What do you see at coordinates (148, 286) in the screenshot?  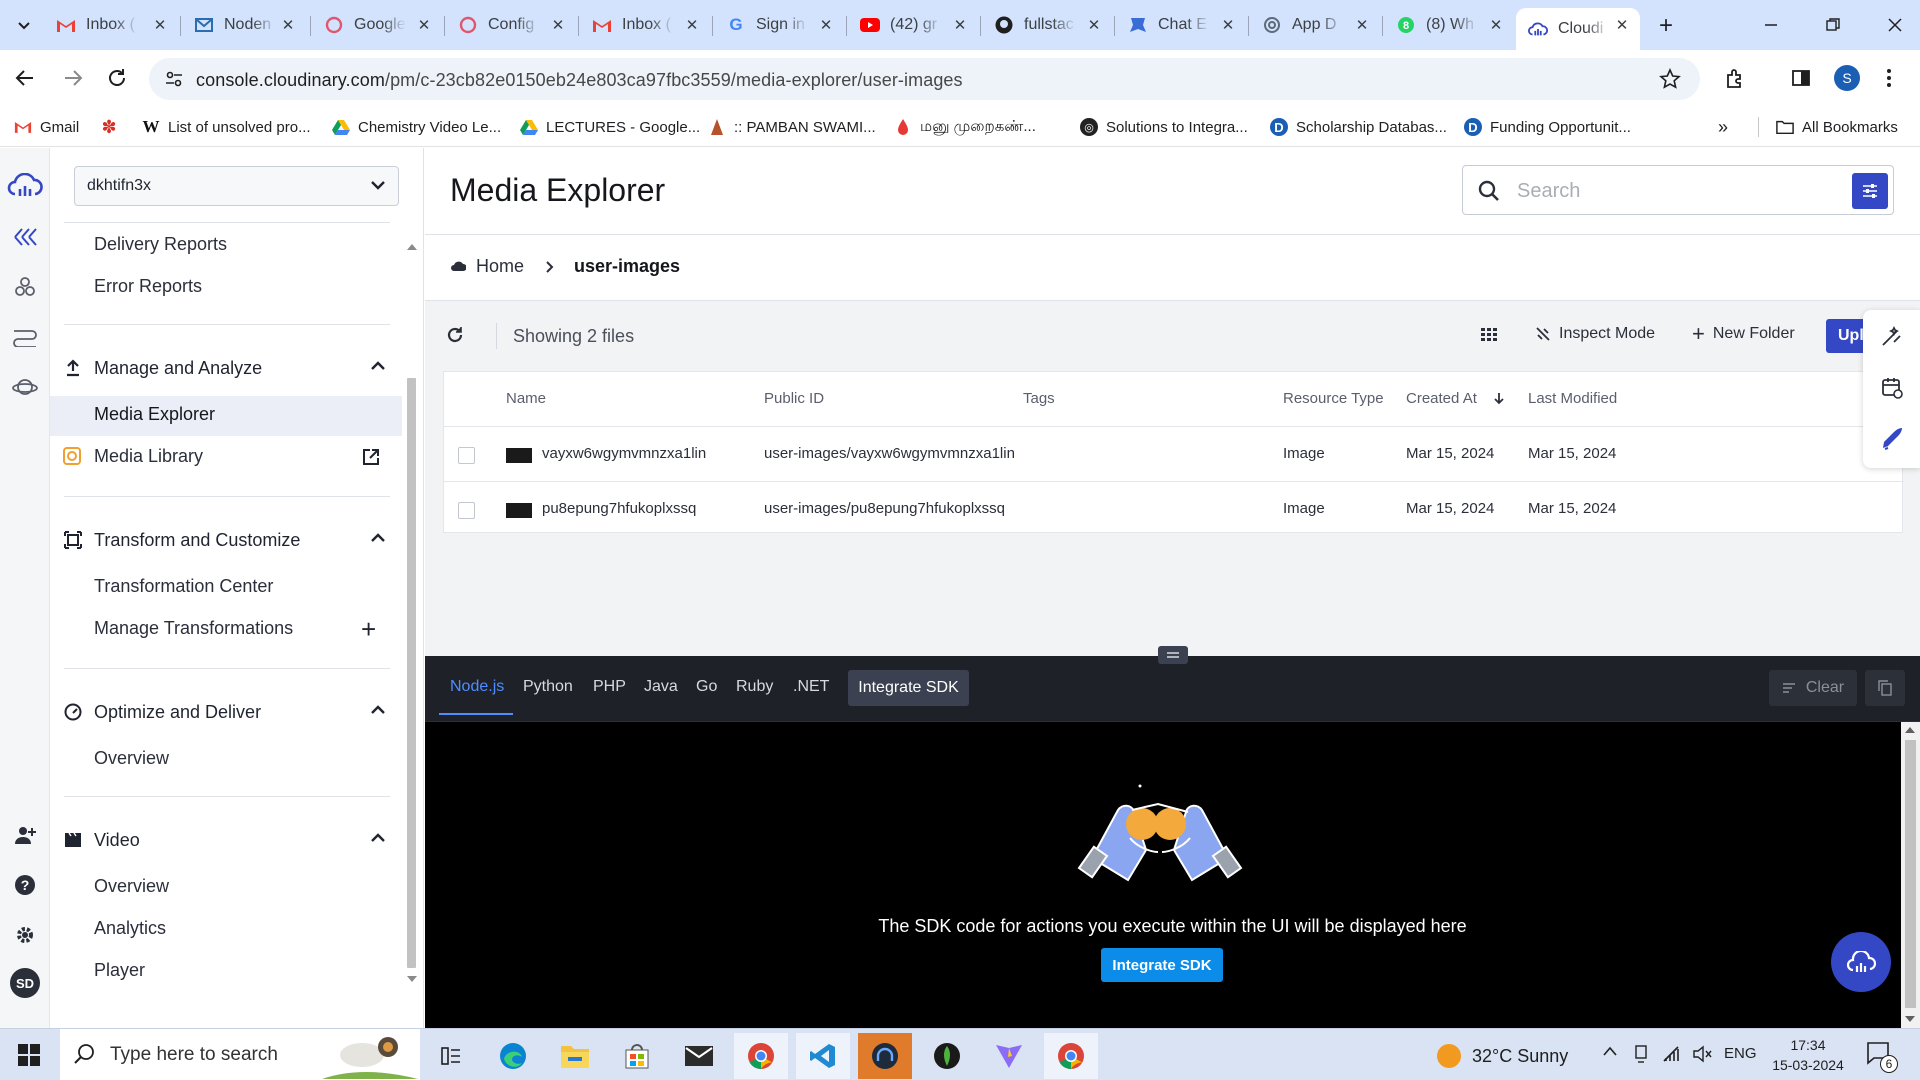 I see `nav-error-reports: Error Reports` at bounding box center [148, 286].